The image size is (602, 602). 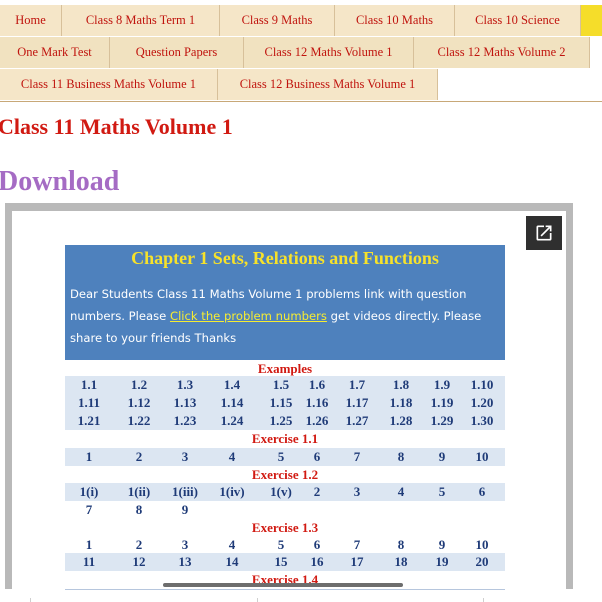 I want to click on problem-number-link: 1.10, so click(x=482, y=385).